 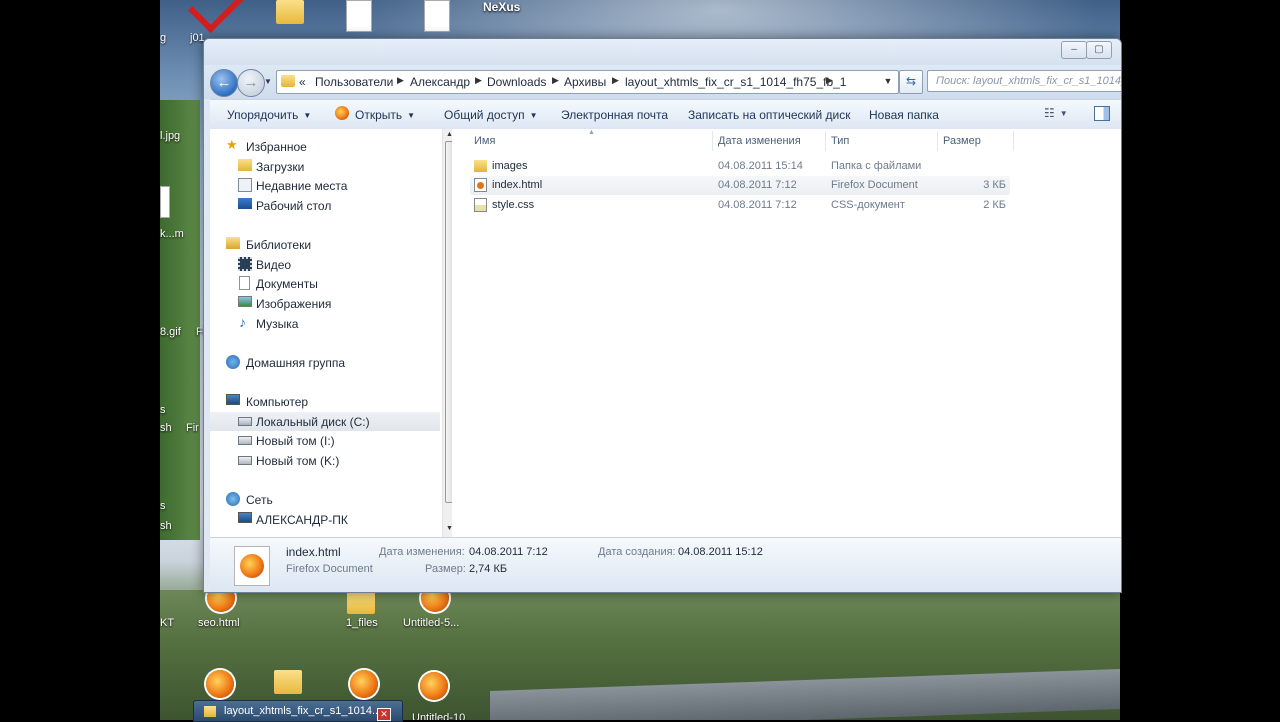 What do you see at coordinates (325, 166) in the screenshot?
I see `nav-downloads: Загрузки` at bounding box center [325, 166].